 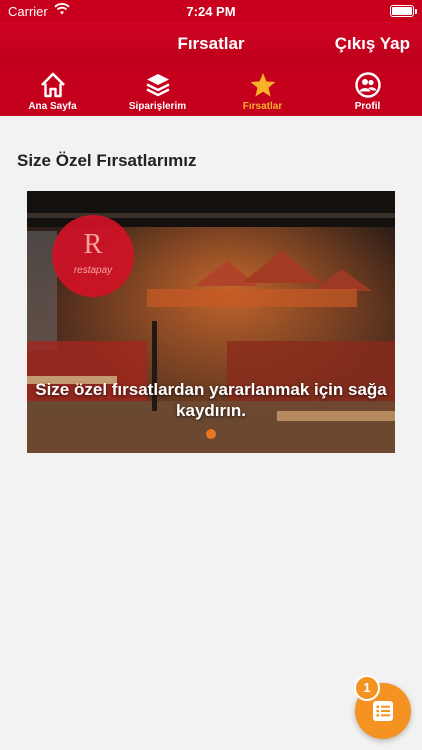 What do you see at coordinates (211, 44) in the screenshot?
I see `nav-bar: Fırsatlar Çıkış Yap` at bounding box center [211, 44].